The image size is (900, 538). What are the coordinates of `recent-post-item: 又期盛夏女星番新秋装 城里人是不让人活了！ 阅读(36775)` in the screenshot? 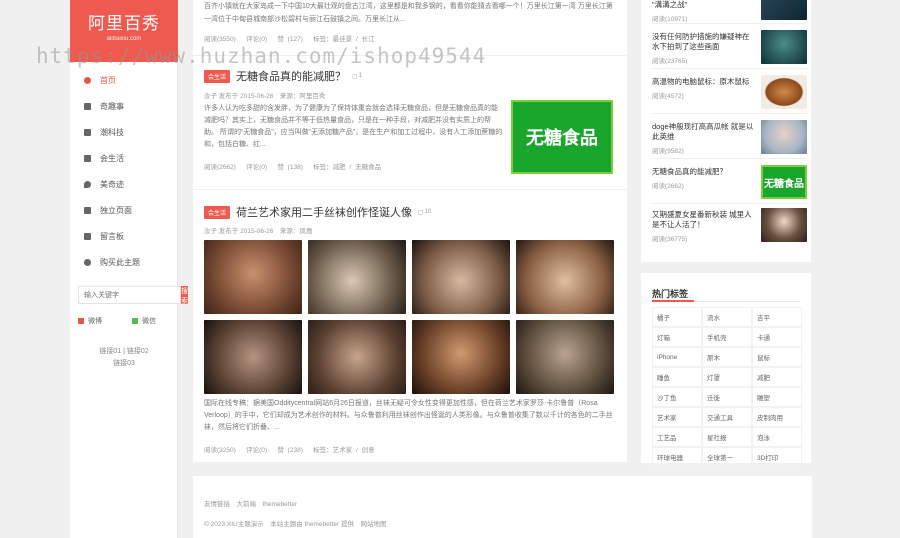 It's located at (729, 226).